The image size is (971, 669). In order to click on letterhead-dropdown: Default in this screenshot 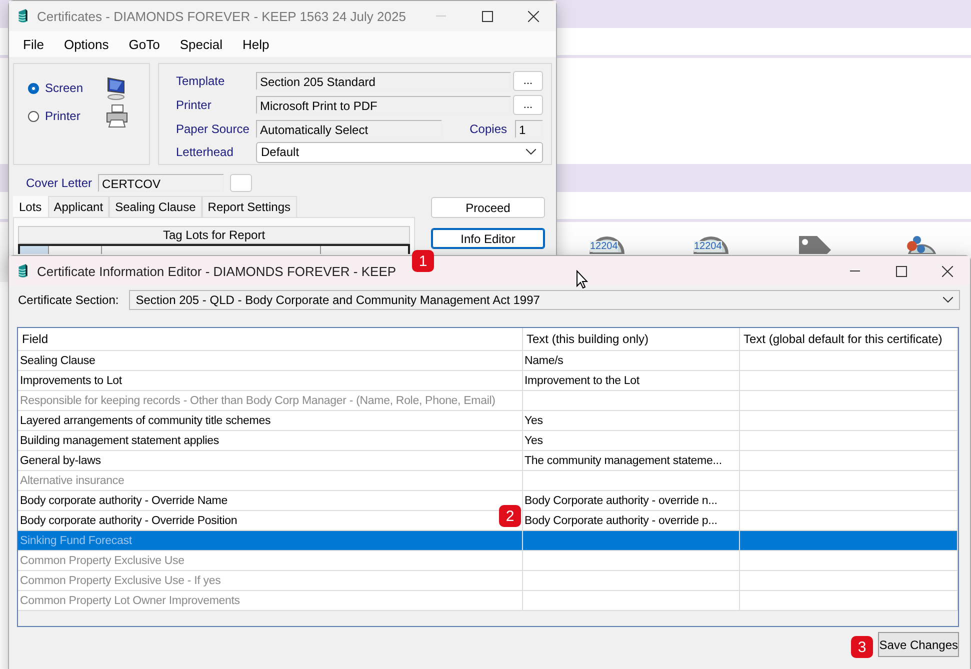, I will do `click(399, 152)`.